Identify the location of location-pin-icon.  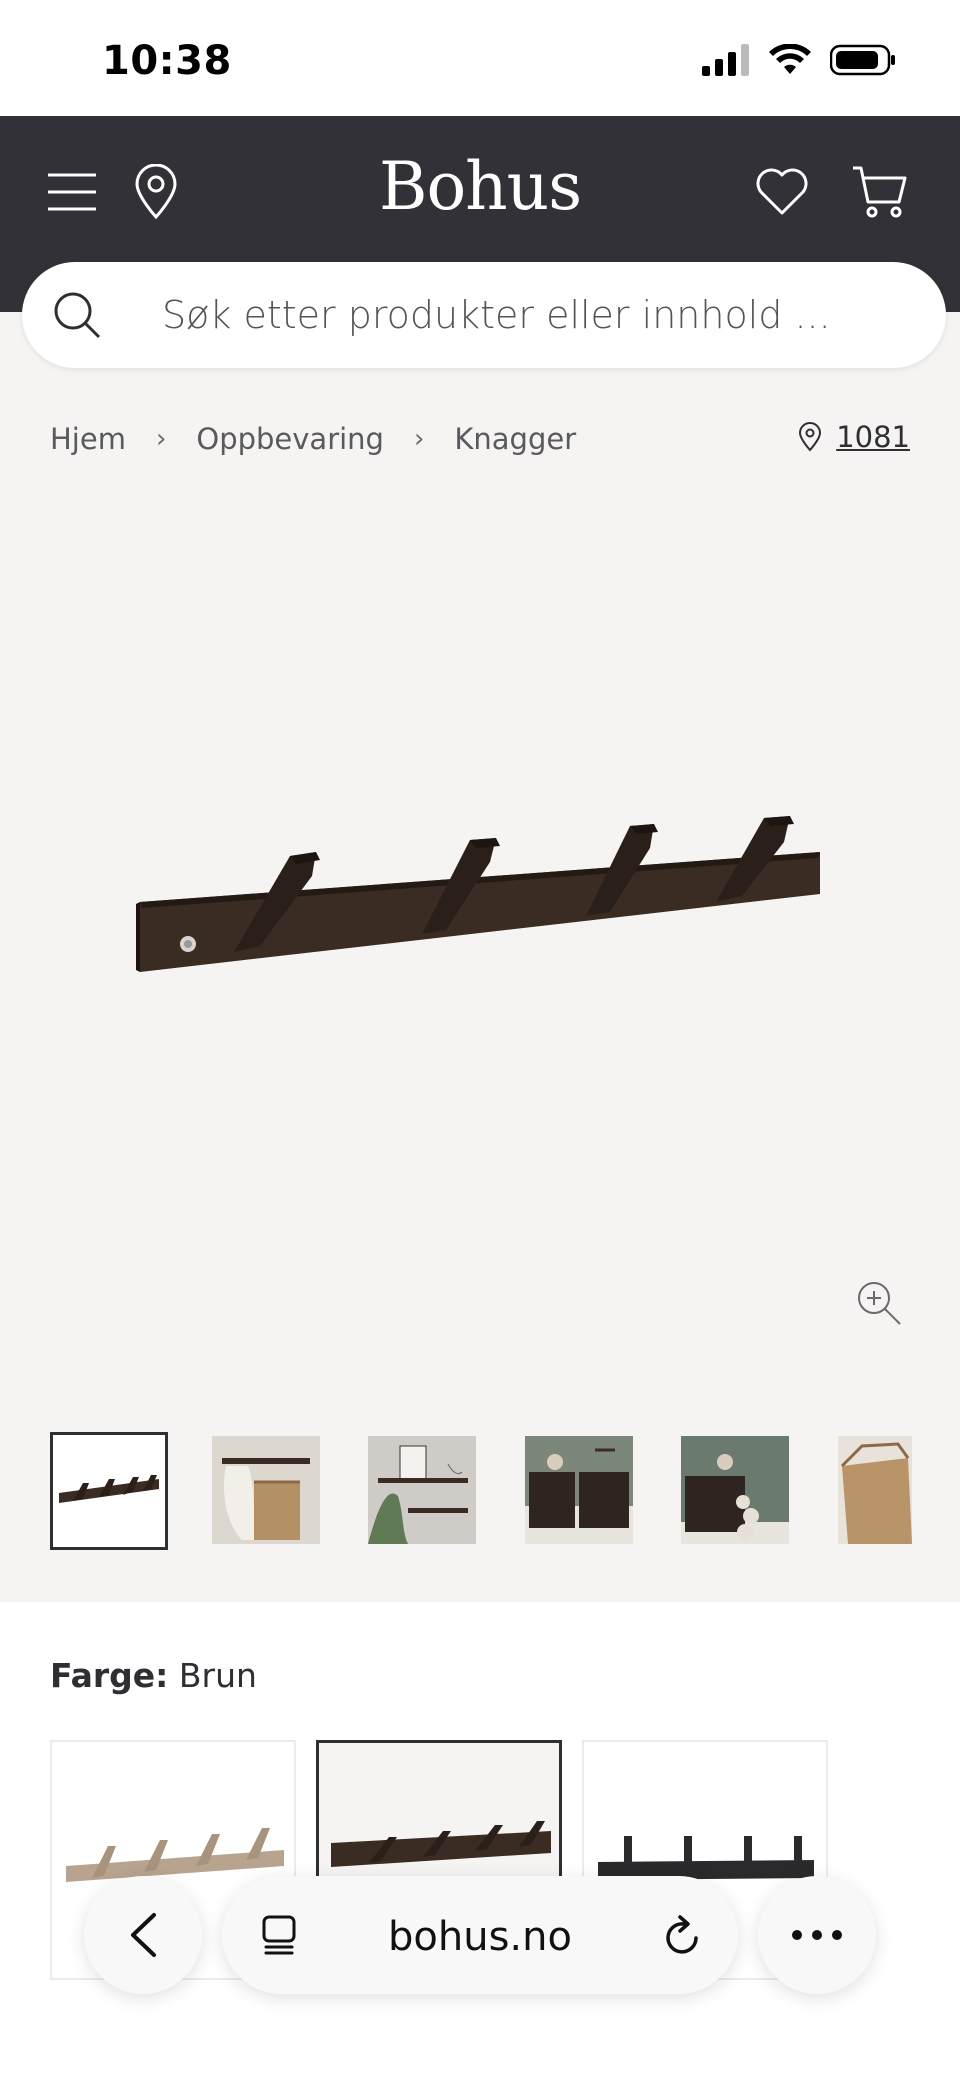
(810, 437).